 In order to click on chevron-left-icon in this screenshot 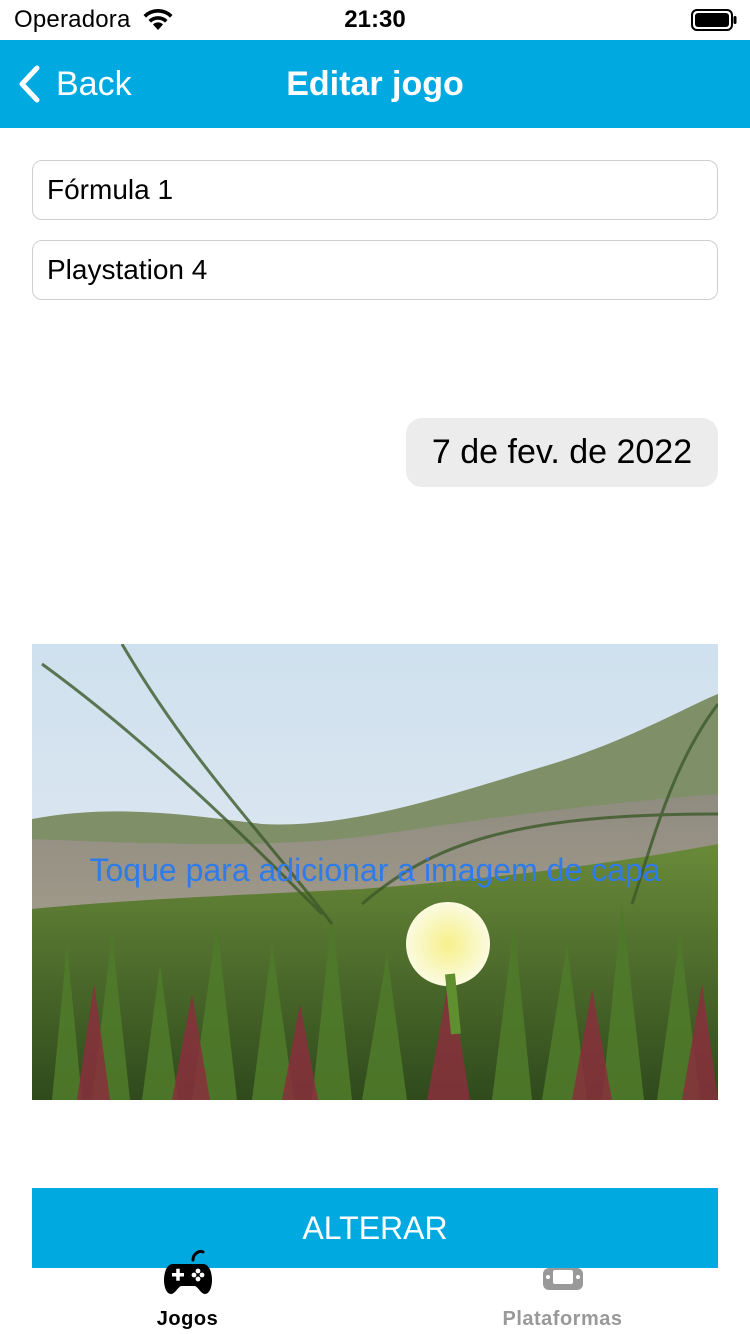, I will do `click(29, 84)`.